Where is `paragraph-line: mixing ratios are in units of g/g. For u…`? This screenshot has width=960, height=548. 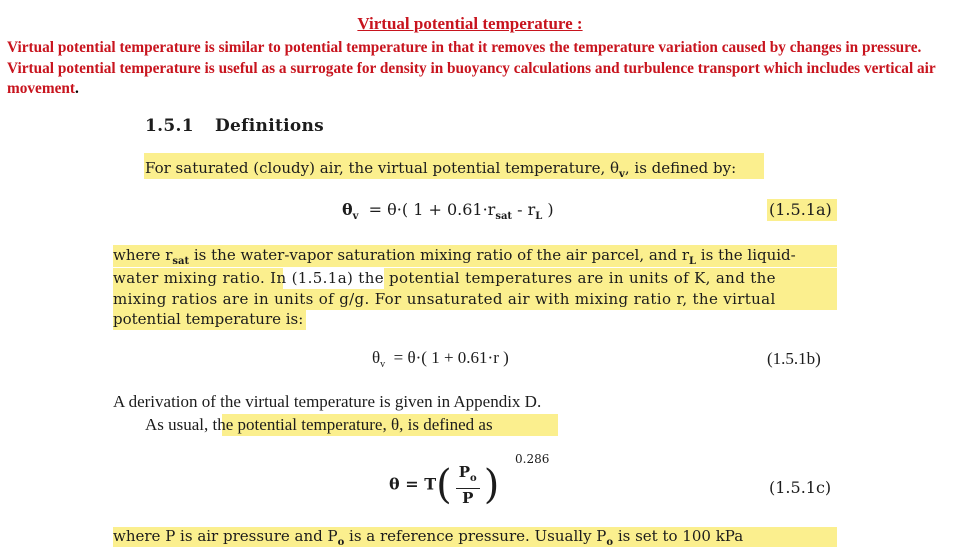 paragraph-line: mixing ratios are in units of g/g. For u… is located at coordinates (444, 299).